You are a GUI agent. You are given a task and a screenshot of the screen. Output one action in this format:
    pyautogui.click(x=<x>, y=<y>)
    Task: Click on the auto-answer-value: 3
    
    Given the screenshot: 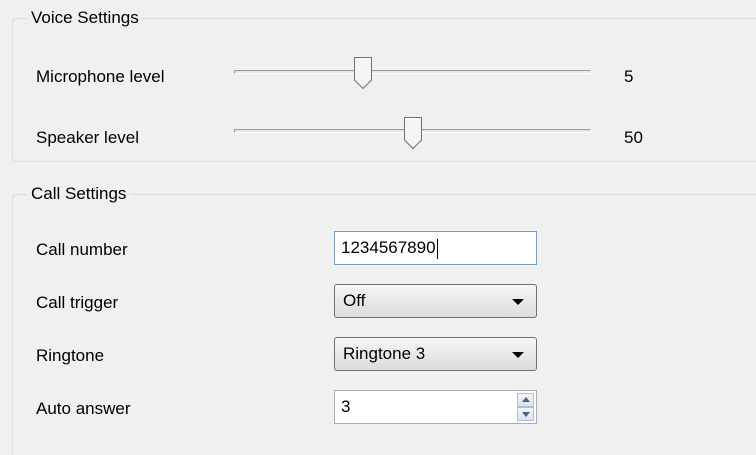 What is the action you would take?
    pyautogui.click(x=346, y=406)
    